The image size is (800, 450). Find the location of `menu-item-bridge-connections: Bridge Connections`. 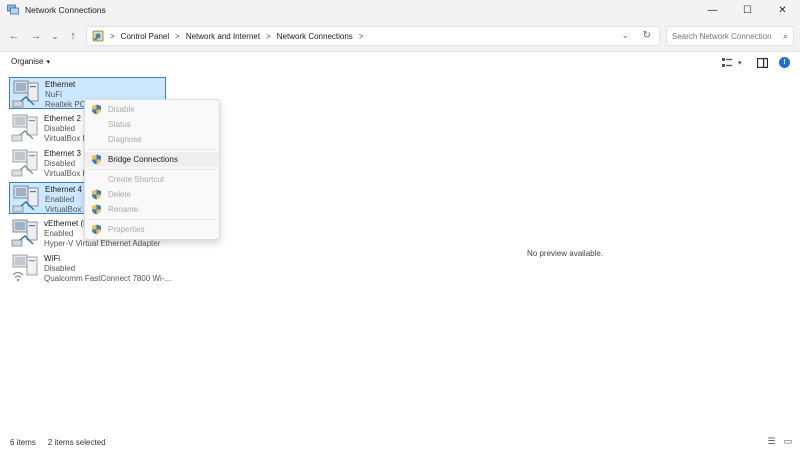

menu-item-bridge-connections: Bridge Connections is located at coordinates (152, 159).